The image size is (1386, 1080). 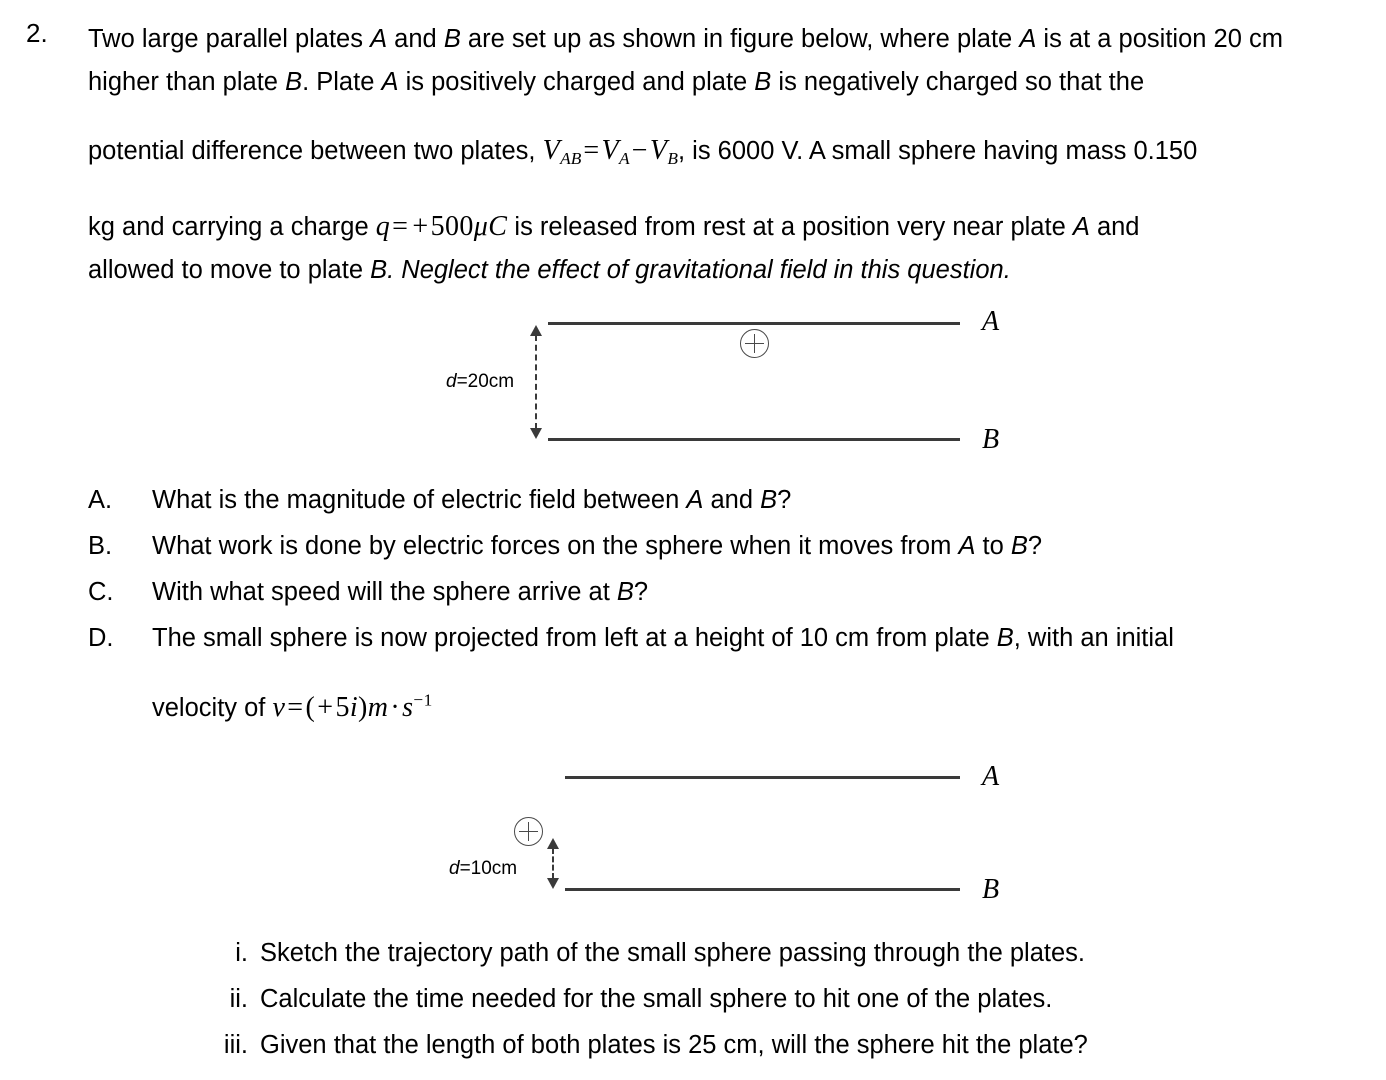 I want to click on velocity-prefix: velocity of, so click(x=212, y=707).